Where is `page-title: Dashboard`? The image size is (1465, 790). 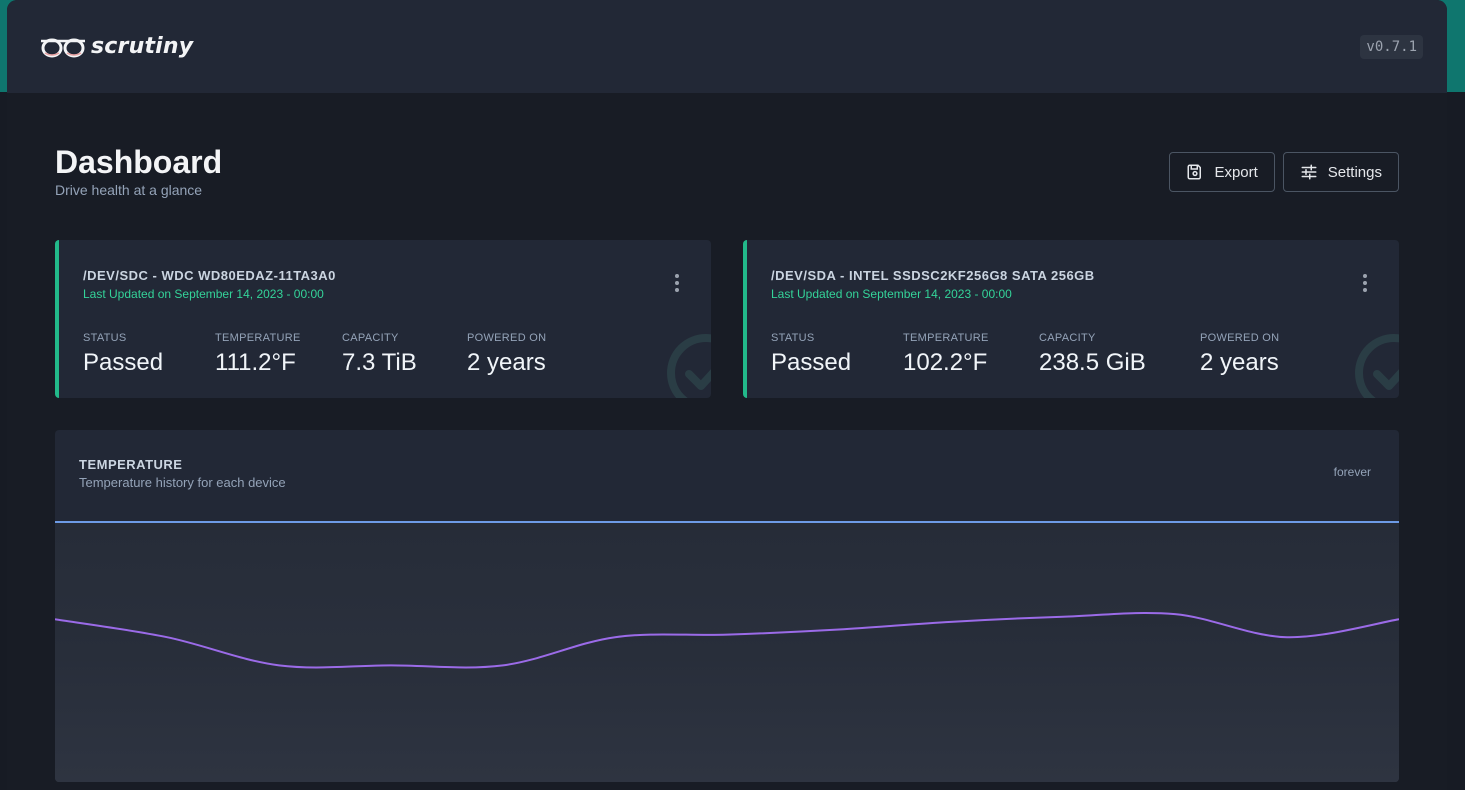
page-title: Dashboard is located at coordinates (139, 162).